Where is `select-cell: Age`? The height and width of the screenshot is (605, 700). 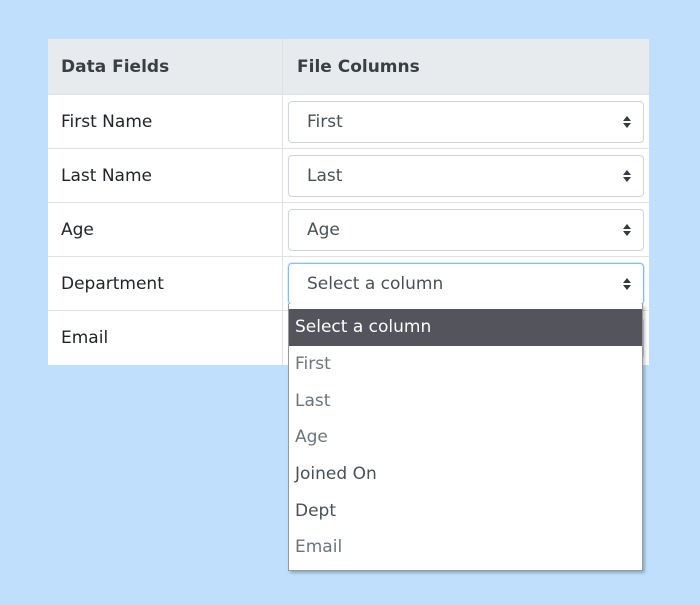
select-cell: Age is located at coordinates (466, 229).